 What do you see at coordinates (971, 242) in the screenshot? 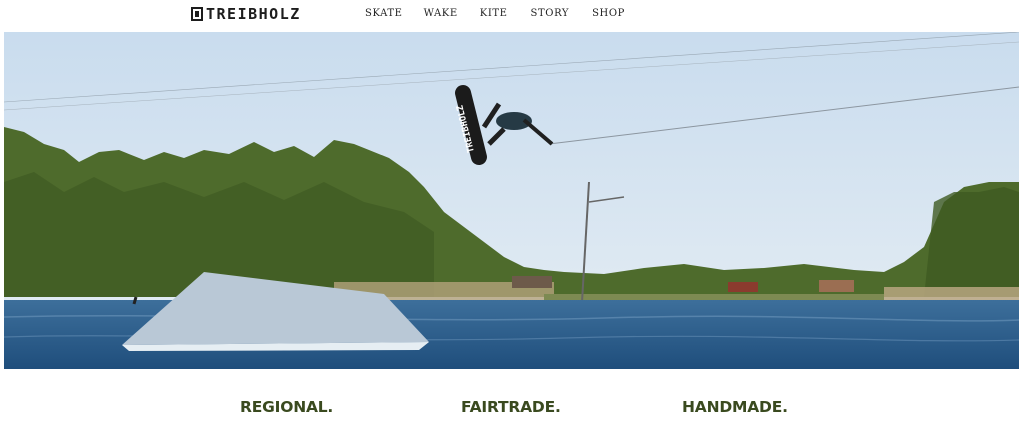
I see `treeline-right` at bounding box center [971, 242].